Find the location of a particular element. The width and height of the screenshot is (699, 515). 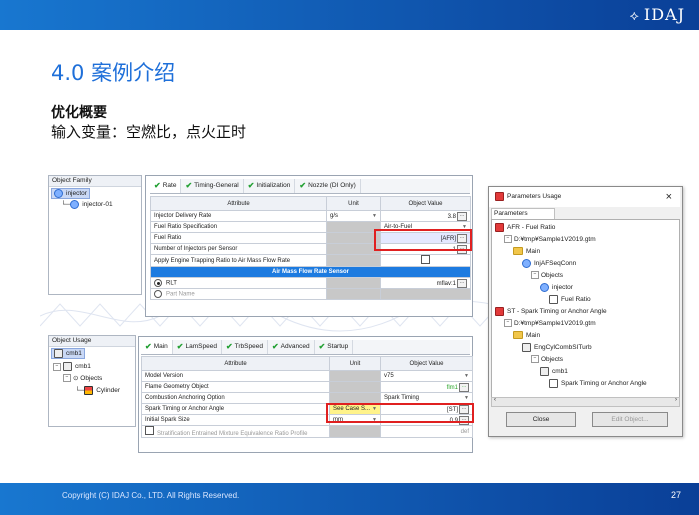

horizontal-scrollbar: ‹ › is located at coordinates (585, 402).